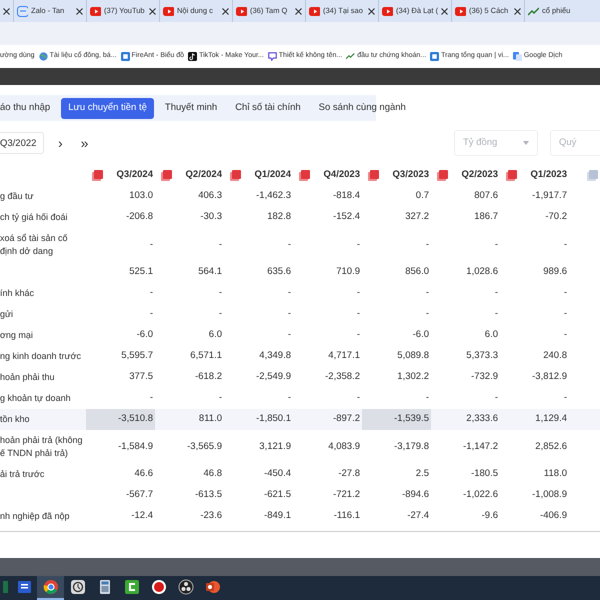 The image size is (600, 600). What do you see at coordinates (344, 356) in the screenshot?
I see `table-cell-text: 4,717.1` at bounding box center [344, 356].